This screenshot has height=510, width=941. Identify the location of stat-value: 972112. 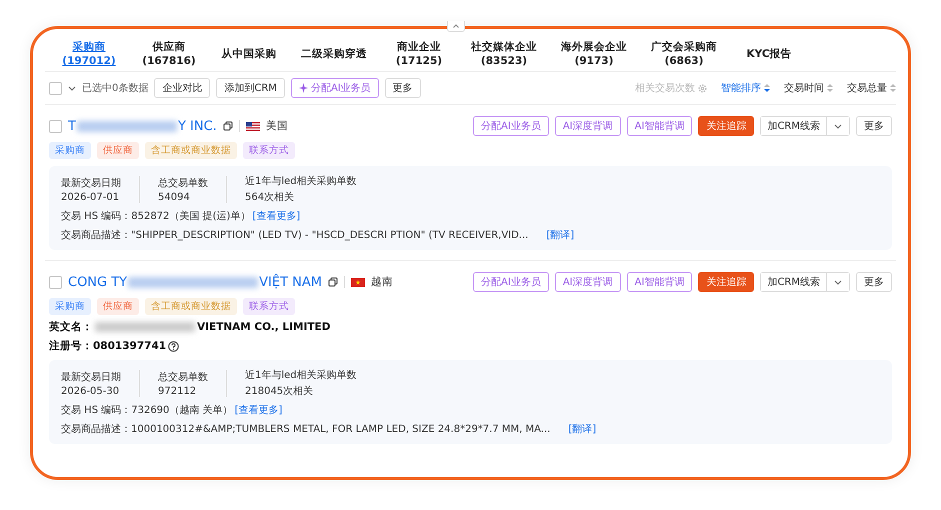
(178, 391).